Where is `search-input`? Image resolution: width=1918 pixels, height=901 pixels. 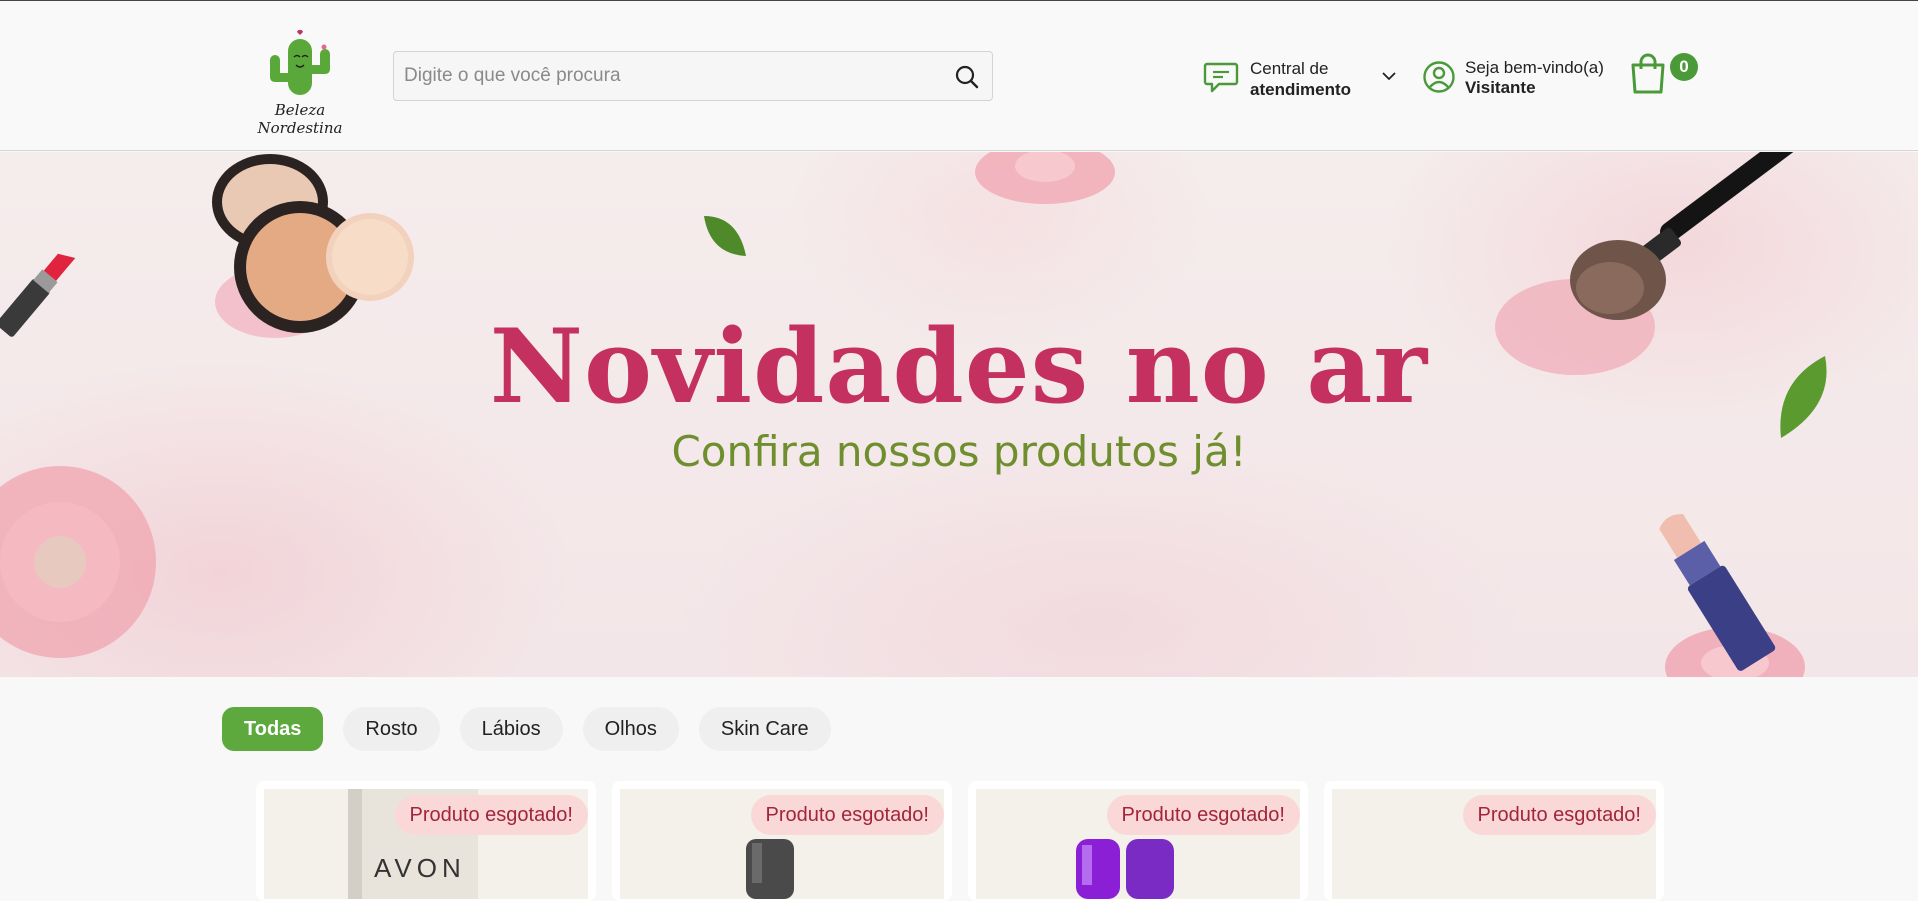 search-input is located at coordinates (664, 76).